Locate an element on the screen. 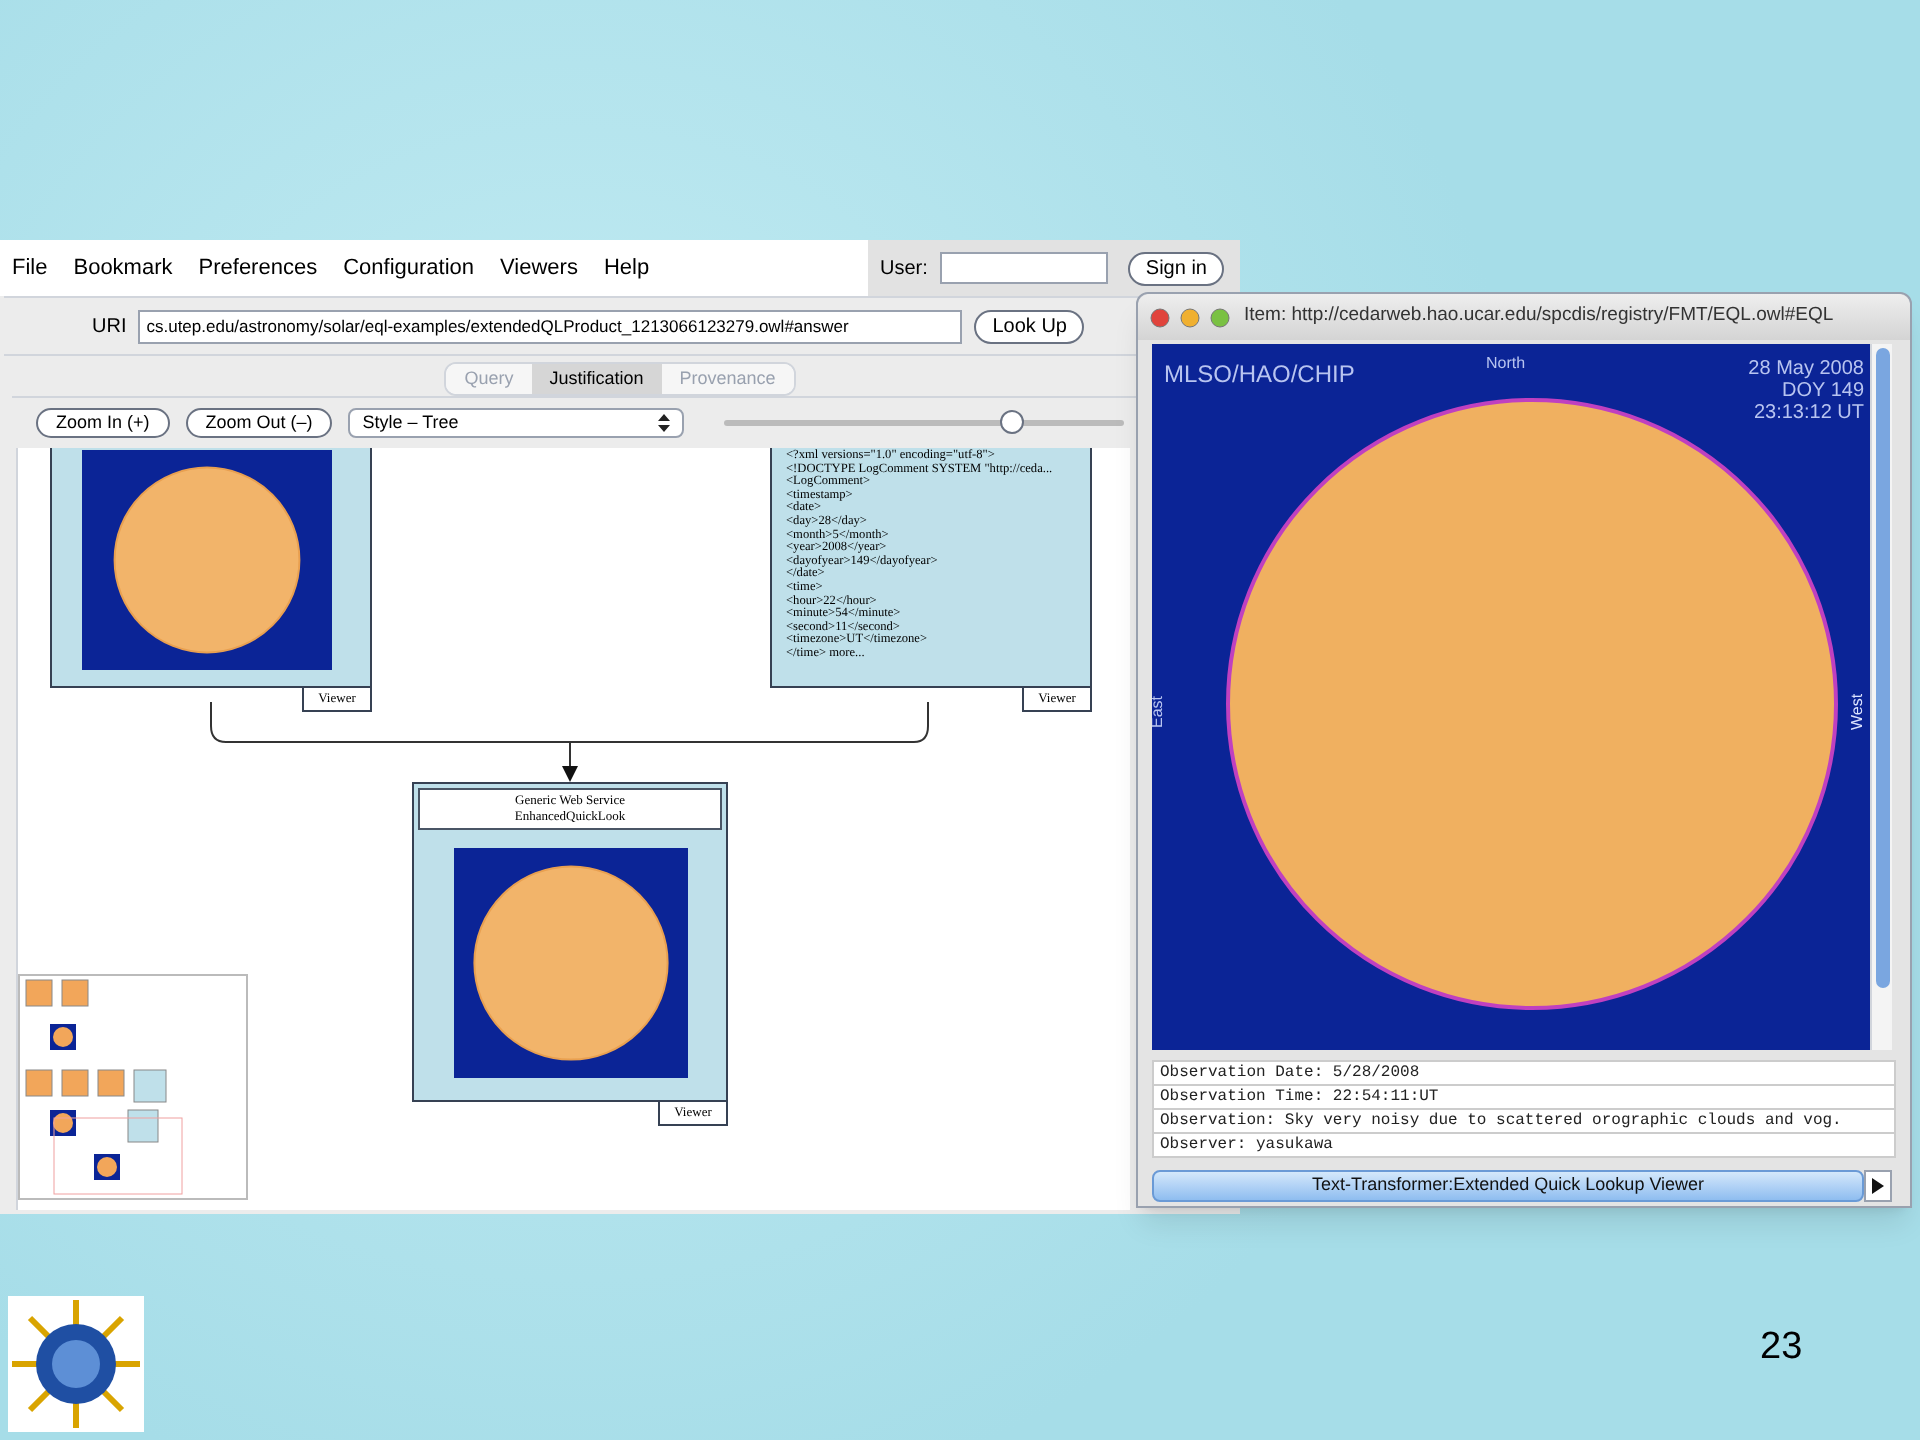 The height and width of the screenshot is (1440, 1920). text-field: Observation Time: 22:54:11:UT is located at coordinates (1524, 1097).